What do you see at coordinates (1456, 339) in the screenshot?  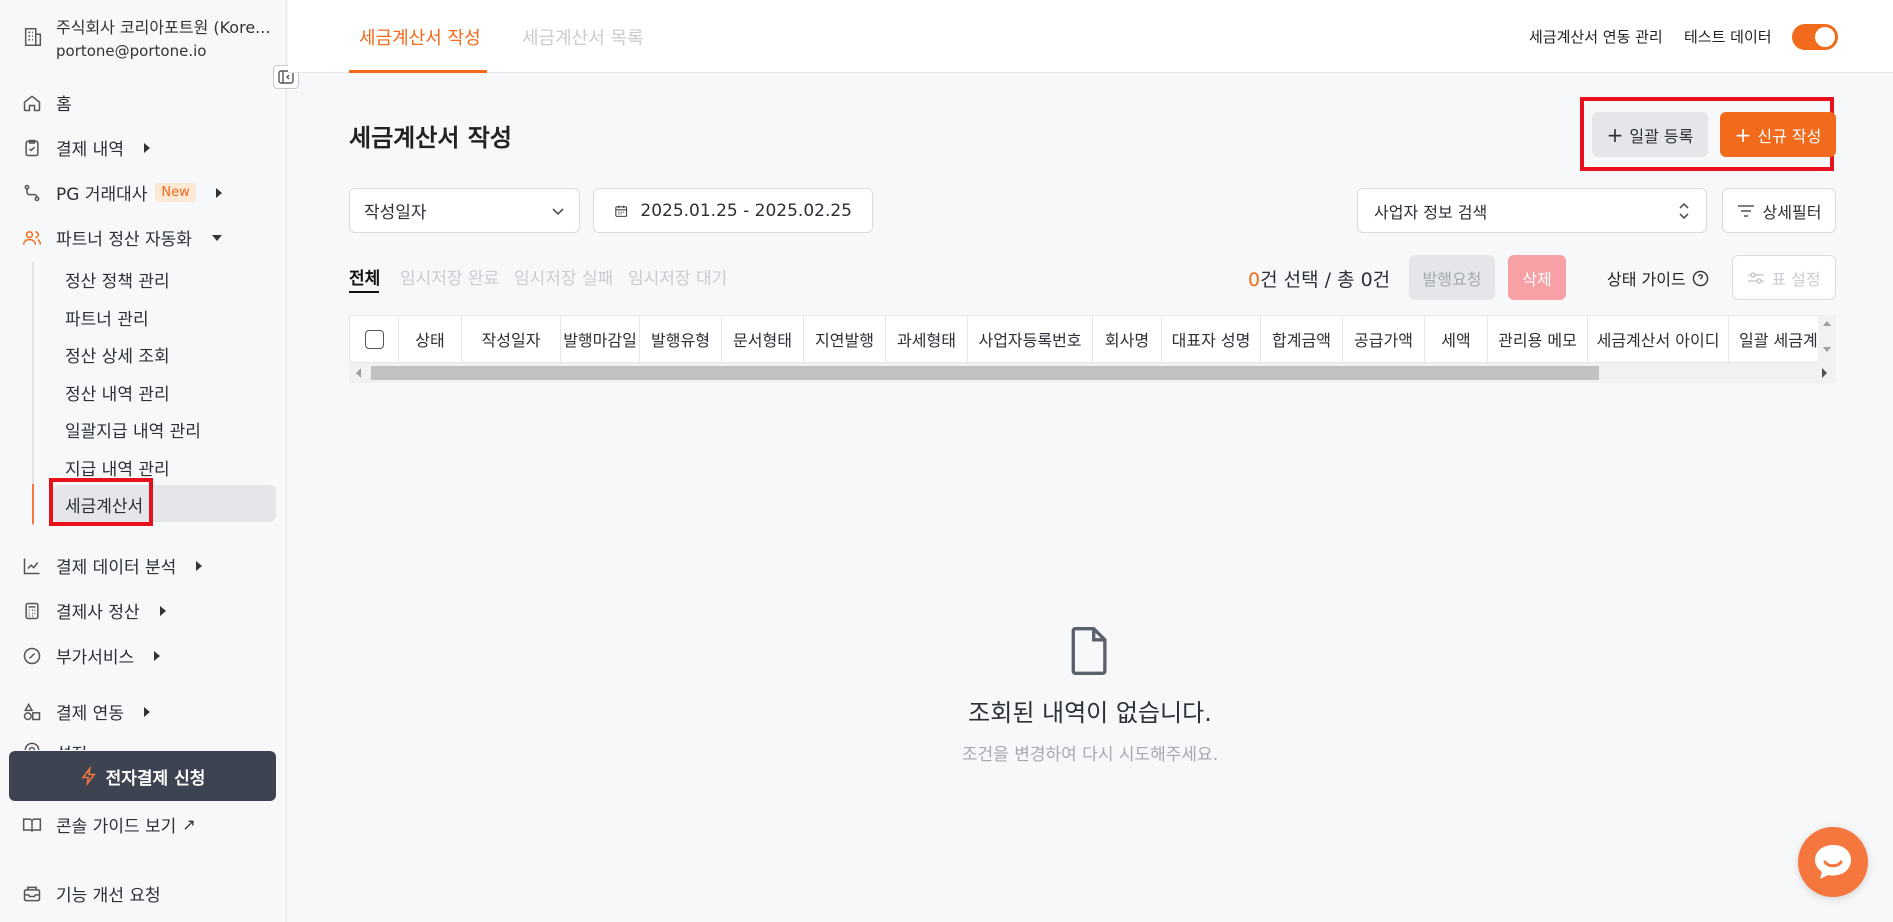 I see `column-header: 세액` at bounding box center [1456, 339].